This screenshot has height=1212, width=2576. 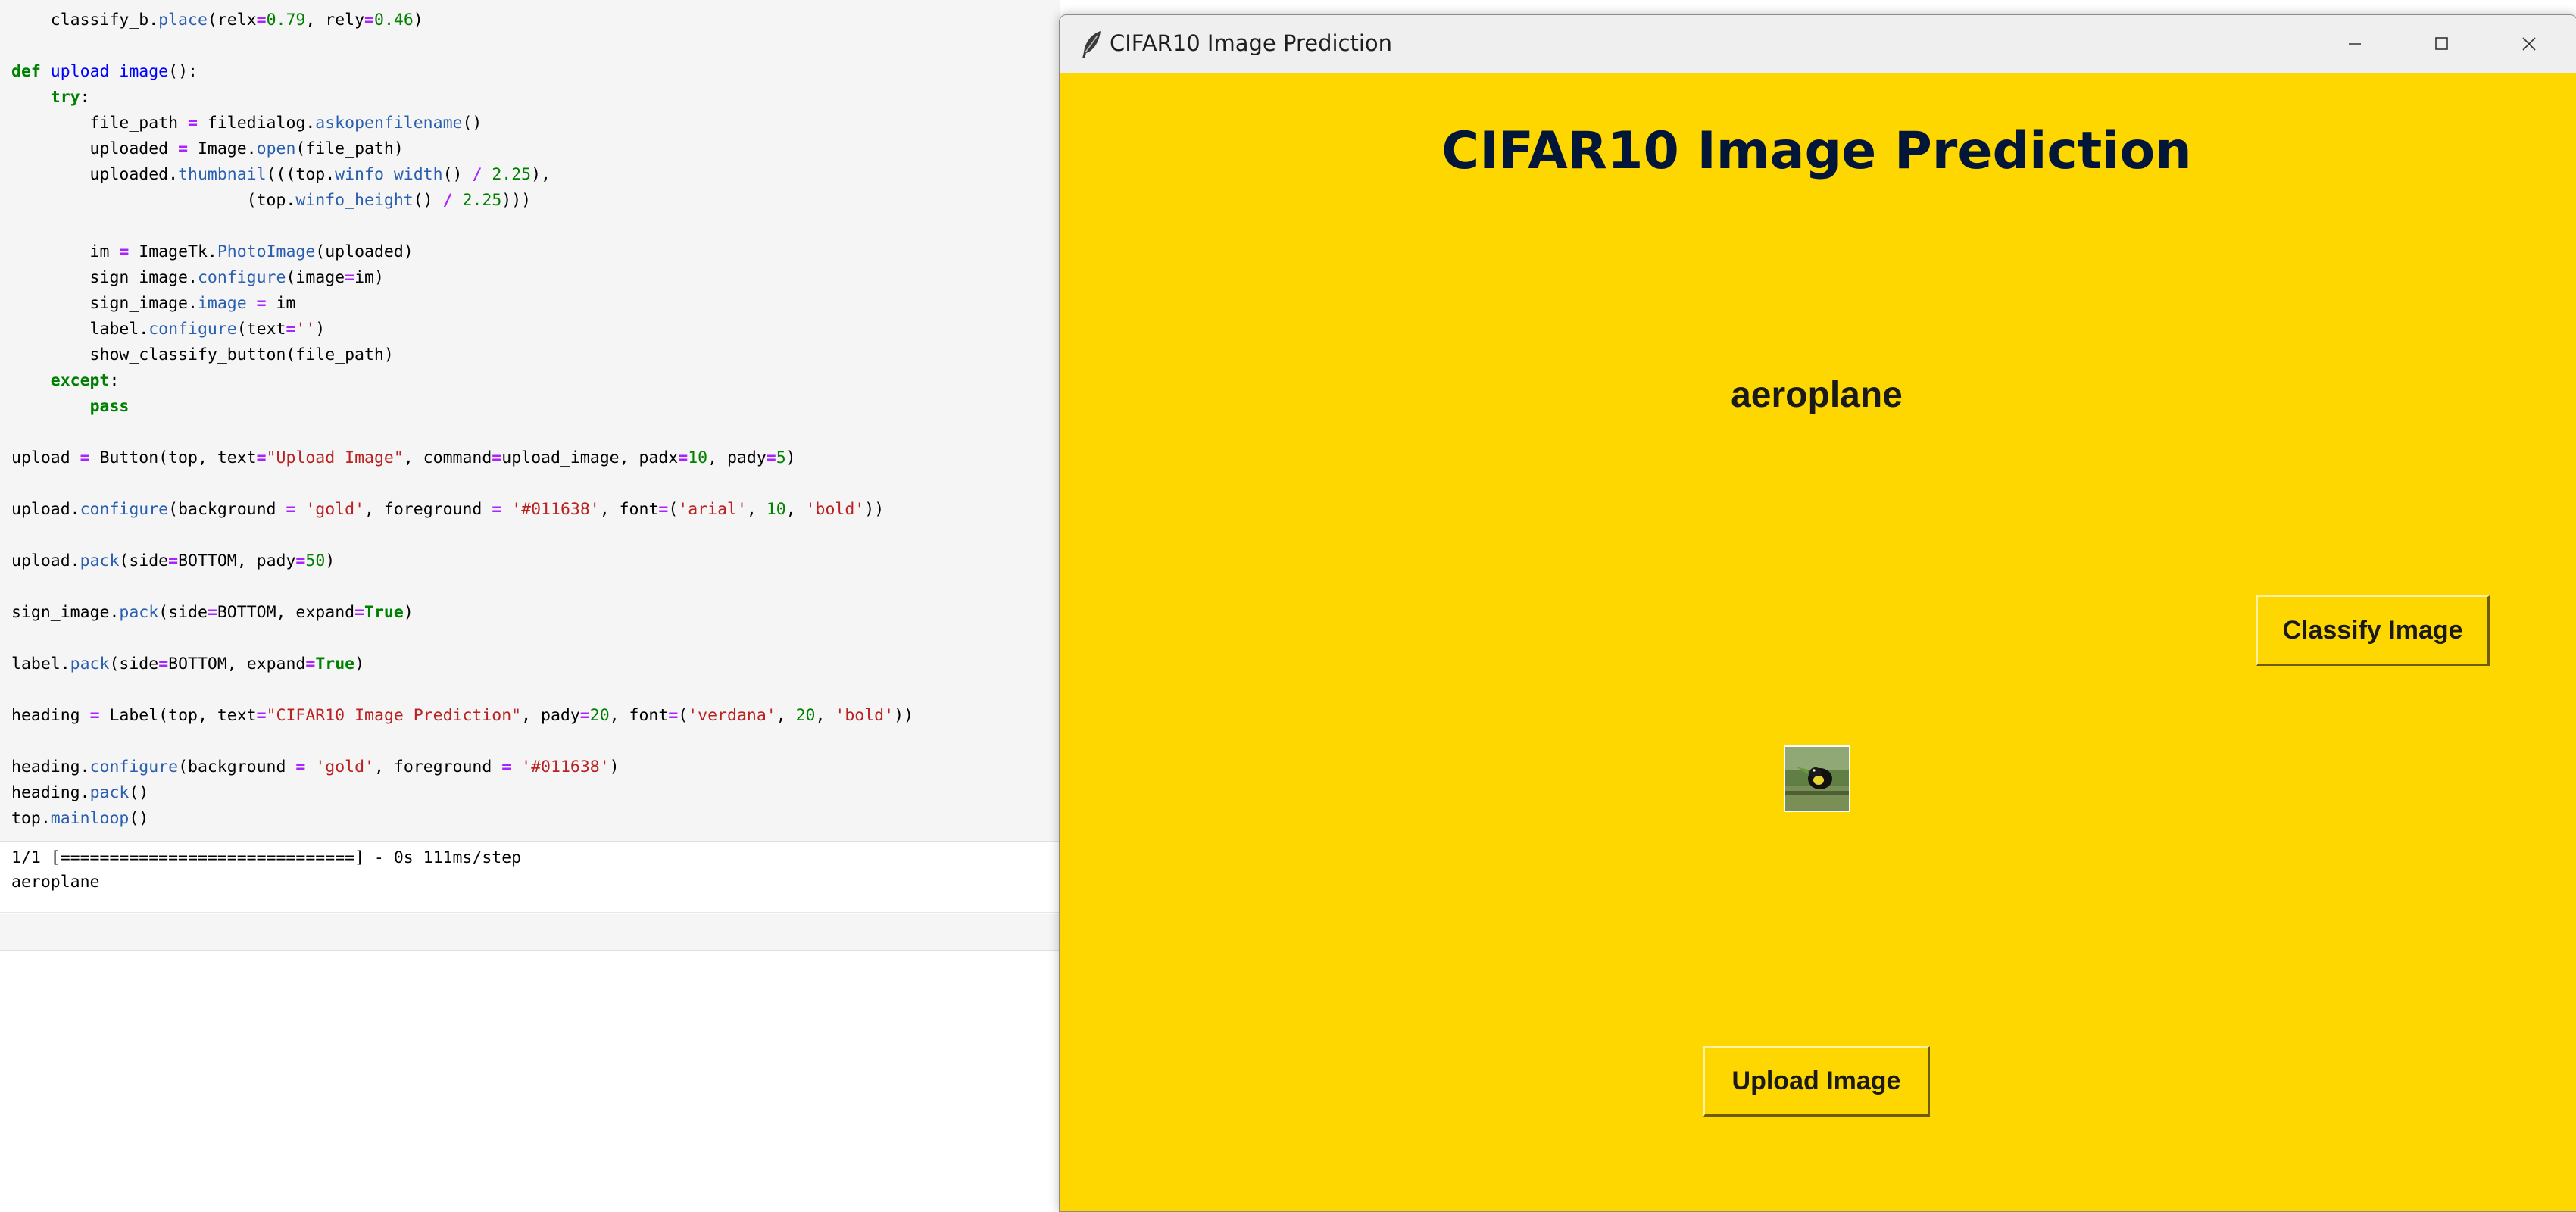 I want to click on code-token: (uploaded), so click(x=364, y=251).